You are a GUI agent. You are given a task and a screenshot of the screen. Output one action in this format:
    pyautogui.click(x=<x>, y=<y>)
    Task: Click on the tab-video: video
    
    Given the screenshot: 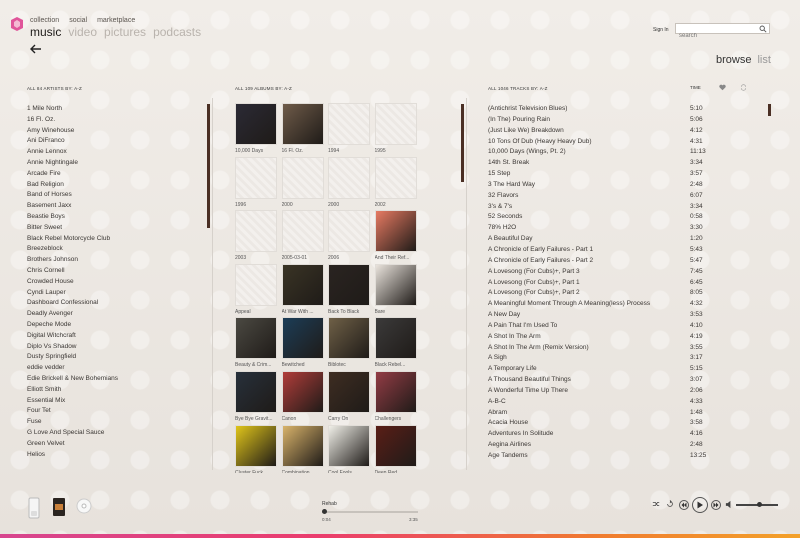 What is the action you would take?
    pyautogui.click(x=82, y=32)
    